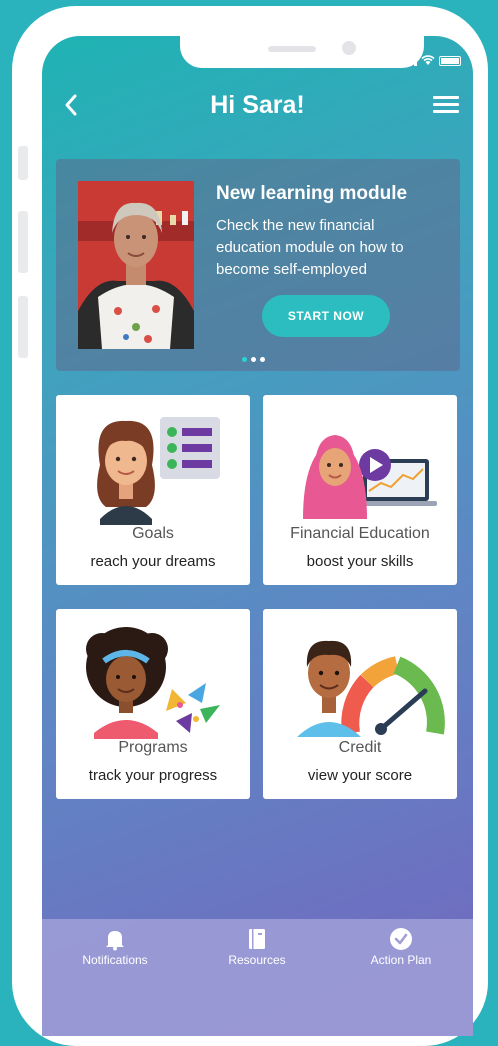 This screenshot has height=1046, width=498. Describe the element at coordinates (450, 61) in the screenshot. I see `battery-icon` at that location.